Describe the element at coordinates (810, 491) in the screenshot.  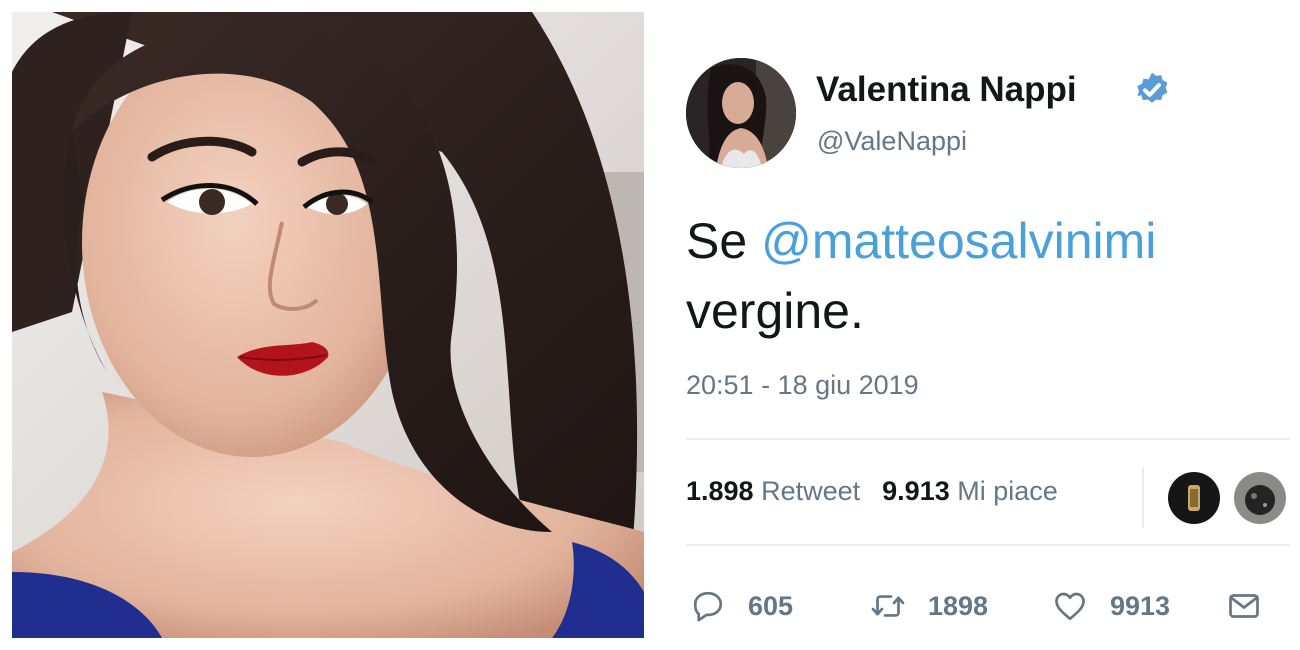
I see `retweets-label: Retweet` at that location.